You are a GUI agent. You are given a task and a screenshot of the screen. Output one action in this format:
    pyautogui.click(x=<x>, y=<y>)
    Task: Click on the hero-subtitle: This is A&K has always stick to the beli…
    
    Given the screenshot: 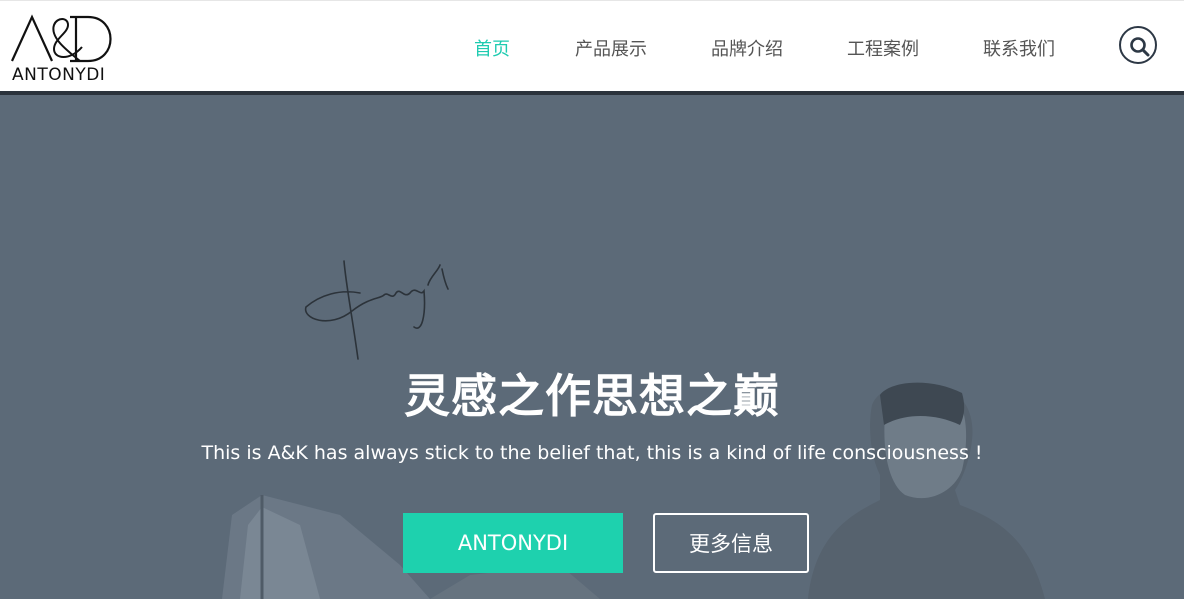 What is the action you would take?
    pyautogui.click(x=592, y=453)
    